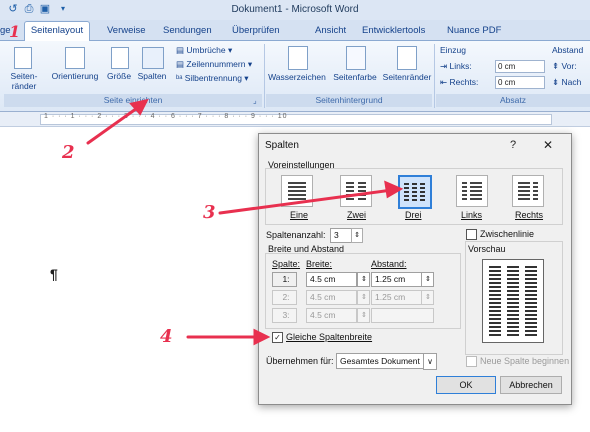 This screenshot has height=432, width=590. Describe the element at coordinates (15, 31) in the screenshot. I see `annotation-number-1: 1` at that location.